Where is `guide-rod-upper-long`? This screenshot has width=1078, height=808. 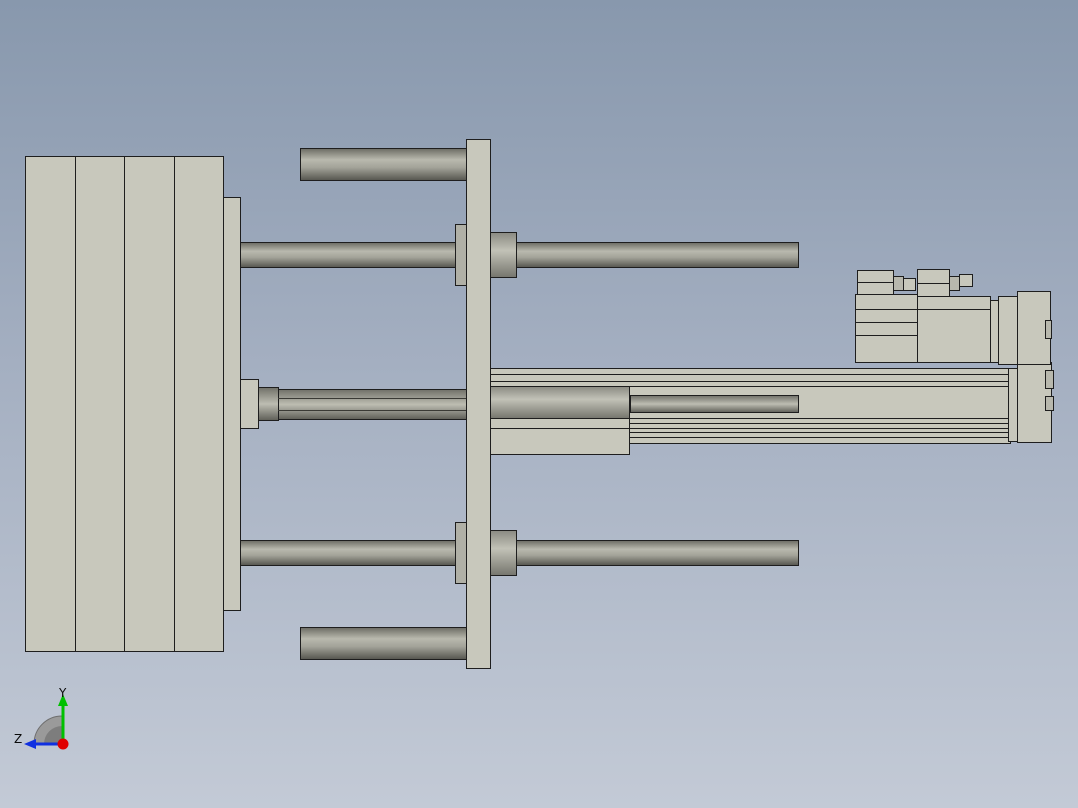
guide-rod-upper-long is located at coordinates (519, 255).